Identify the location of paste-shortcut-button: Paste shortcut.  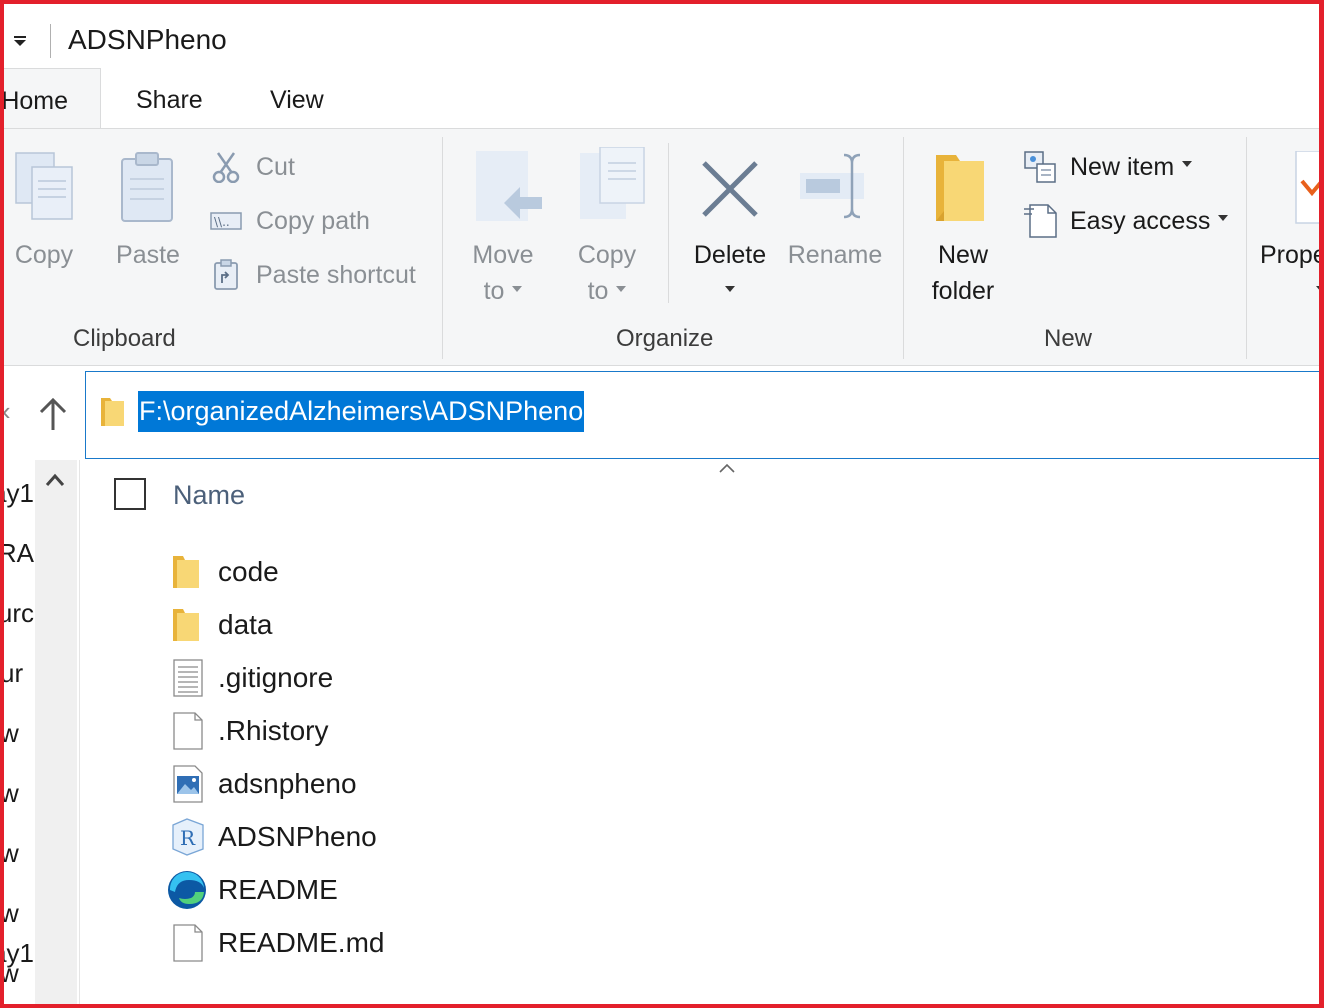
(313, 275).